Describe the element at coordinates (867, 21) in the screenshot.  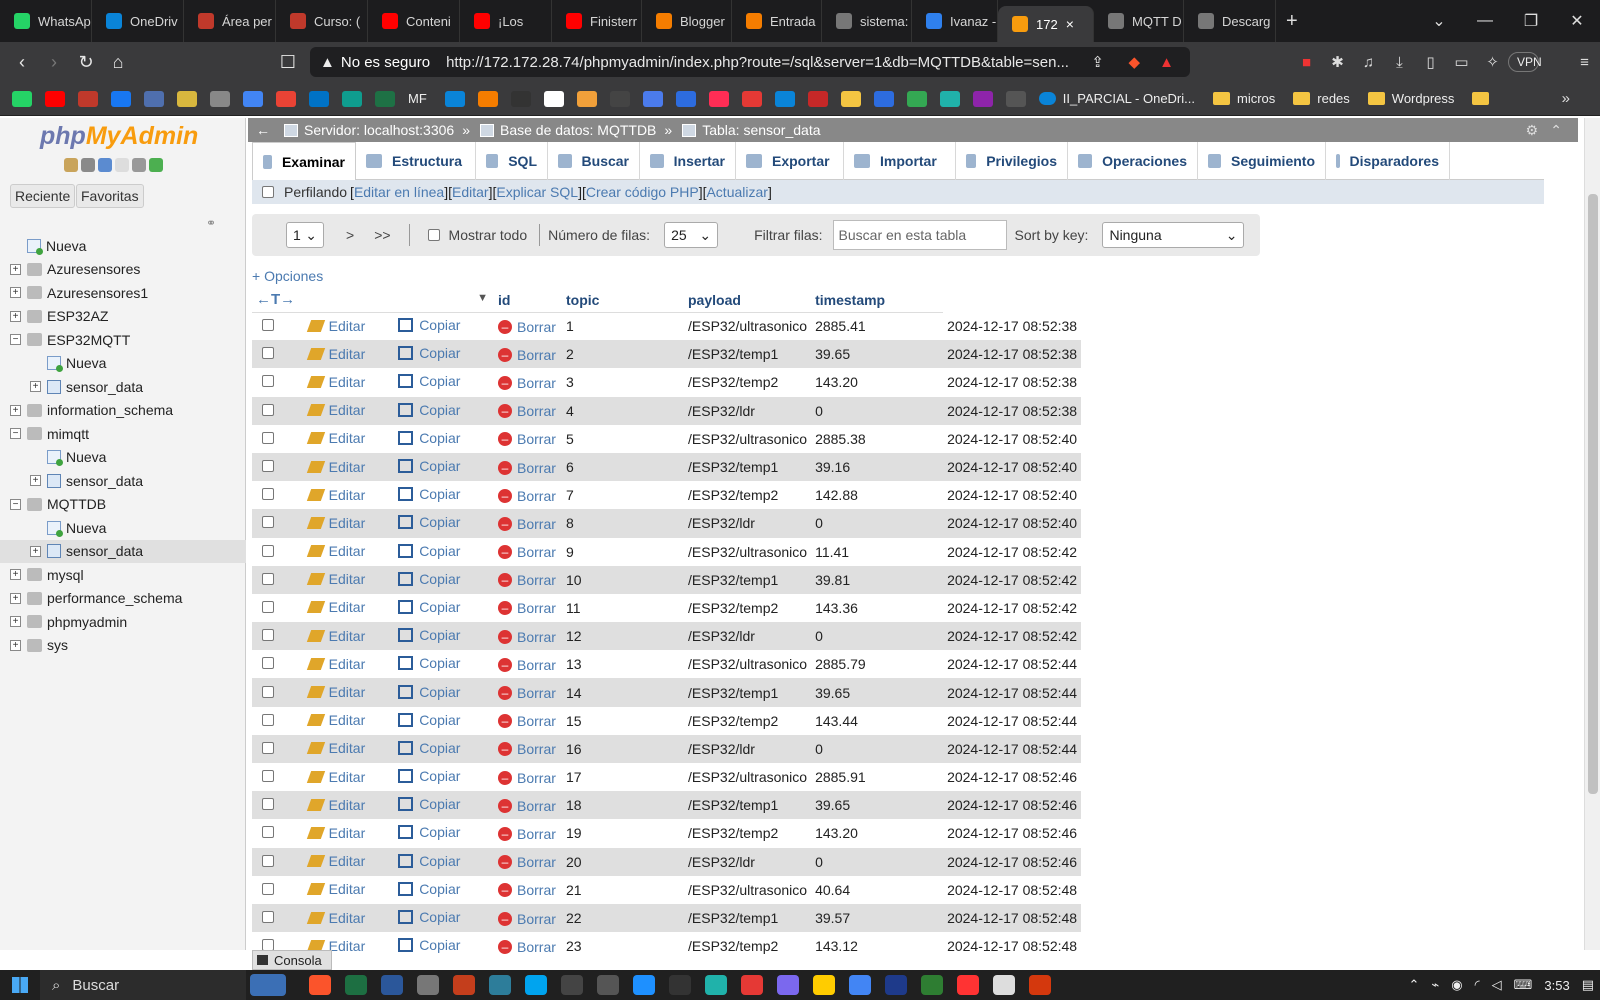
I see `browser-tab: sistema:` at that location.